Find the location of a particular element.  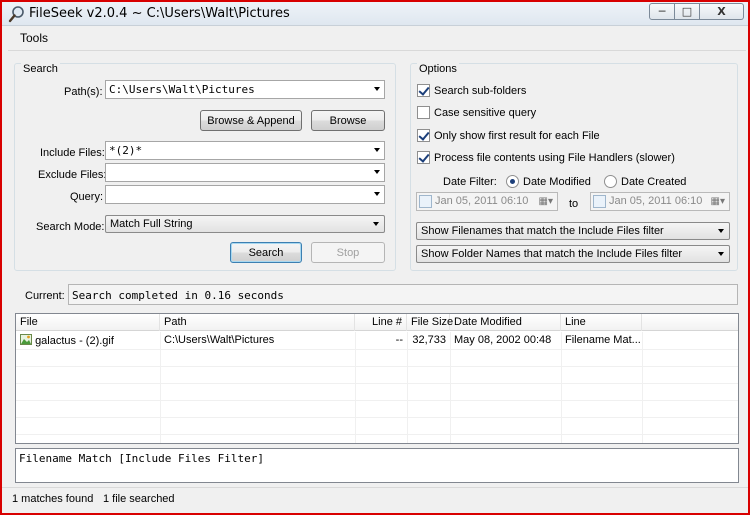

browse-append-button: Browse & Append is located at coordinates (251, 120).